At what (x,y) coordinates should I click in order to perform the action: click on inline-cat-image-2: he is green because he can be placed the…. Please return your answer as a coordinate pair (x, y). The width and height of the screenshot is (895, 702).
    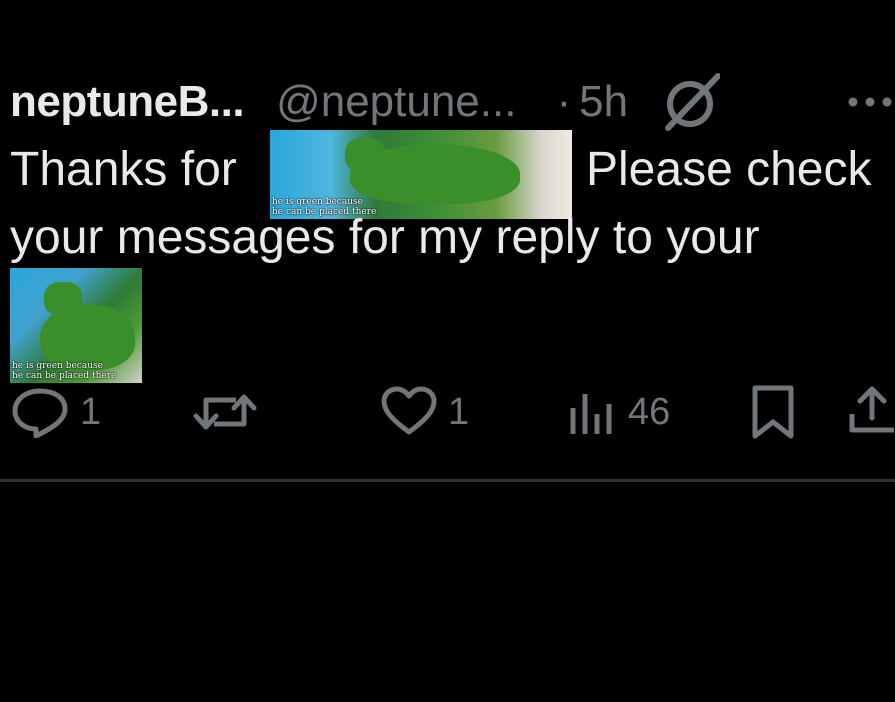
    Looking at the image, I should click on (76, 325).